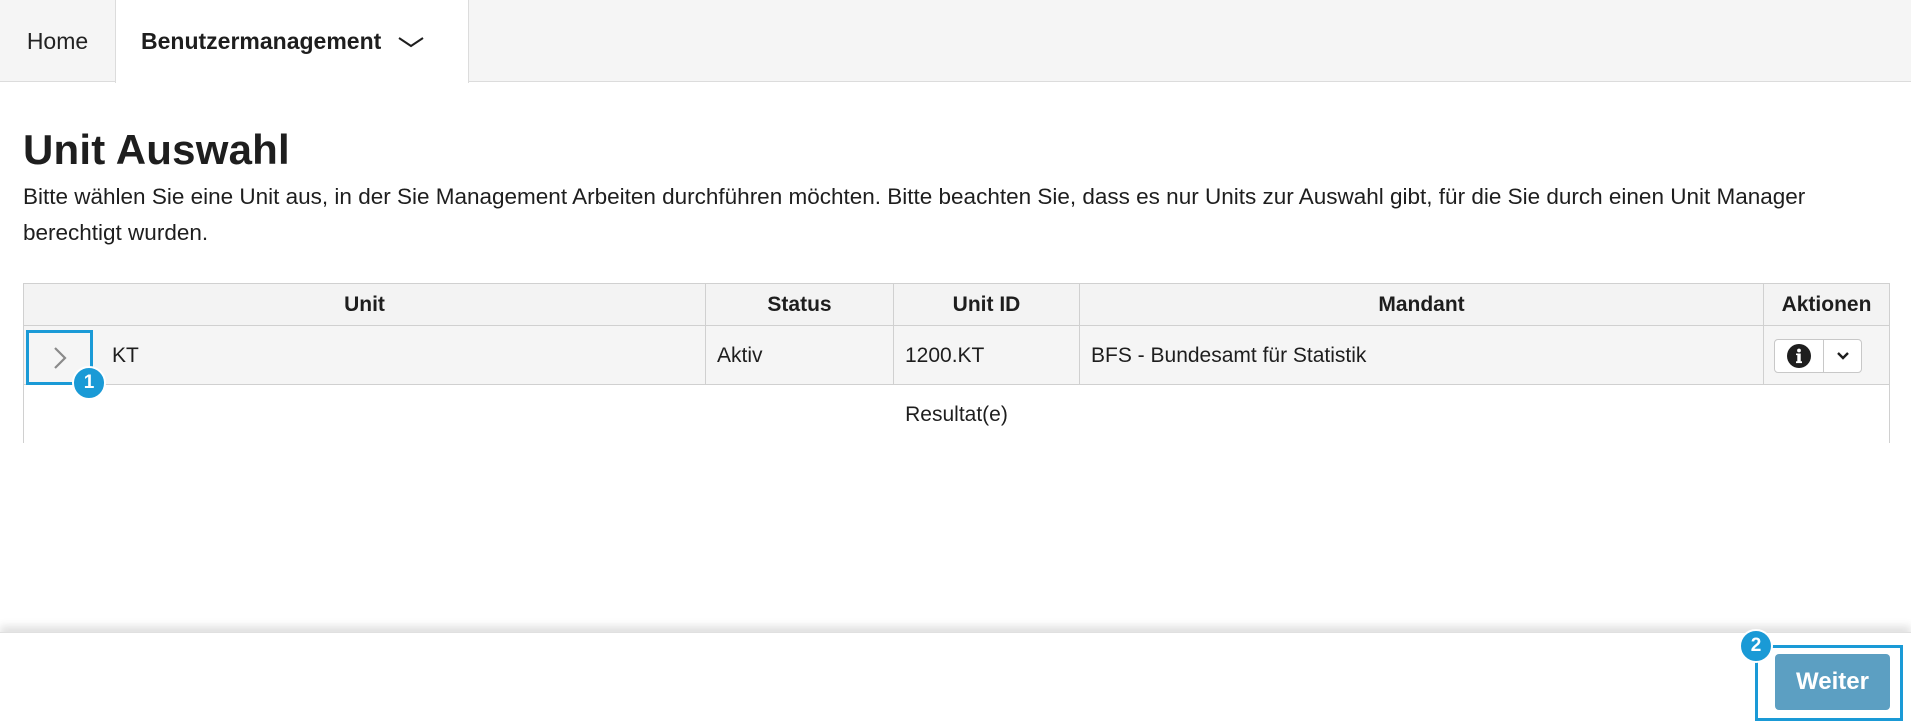 This screenshot has width=1911, height=726. I want to click on table-header: Unit Status Unit ID Mandant Aktionen, so click(956, 305).